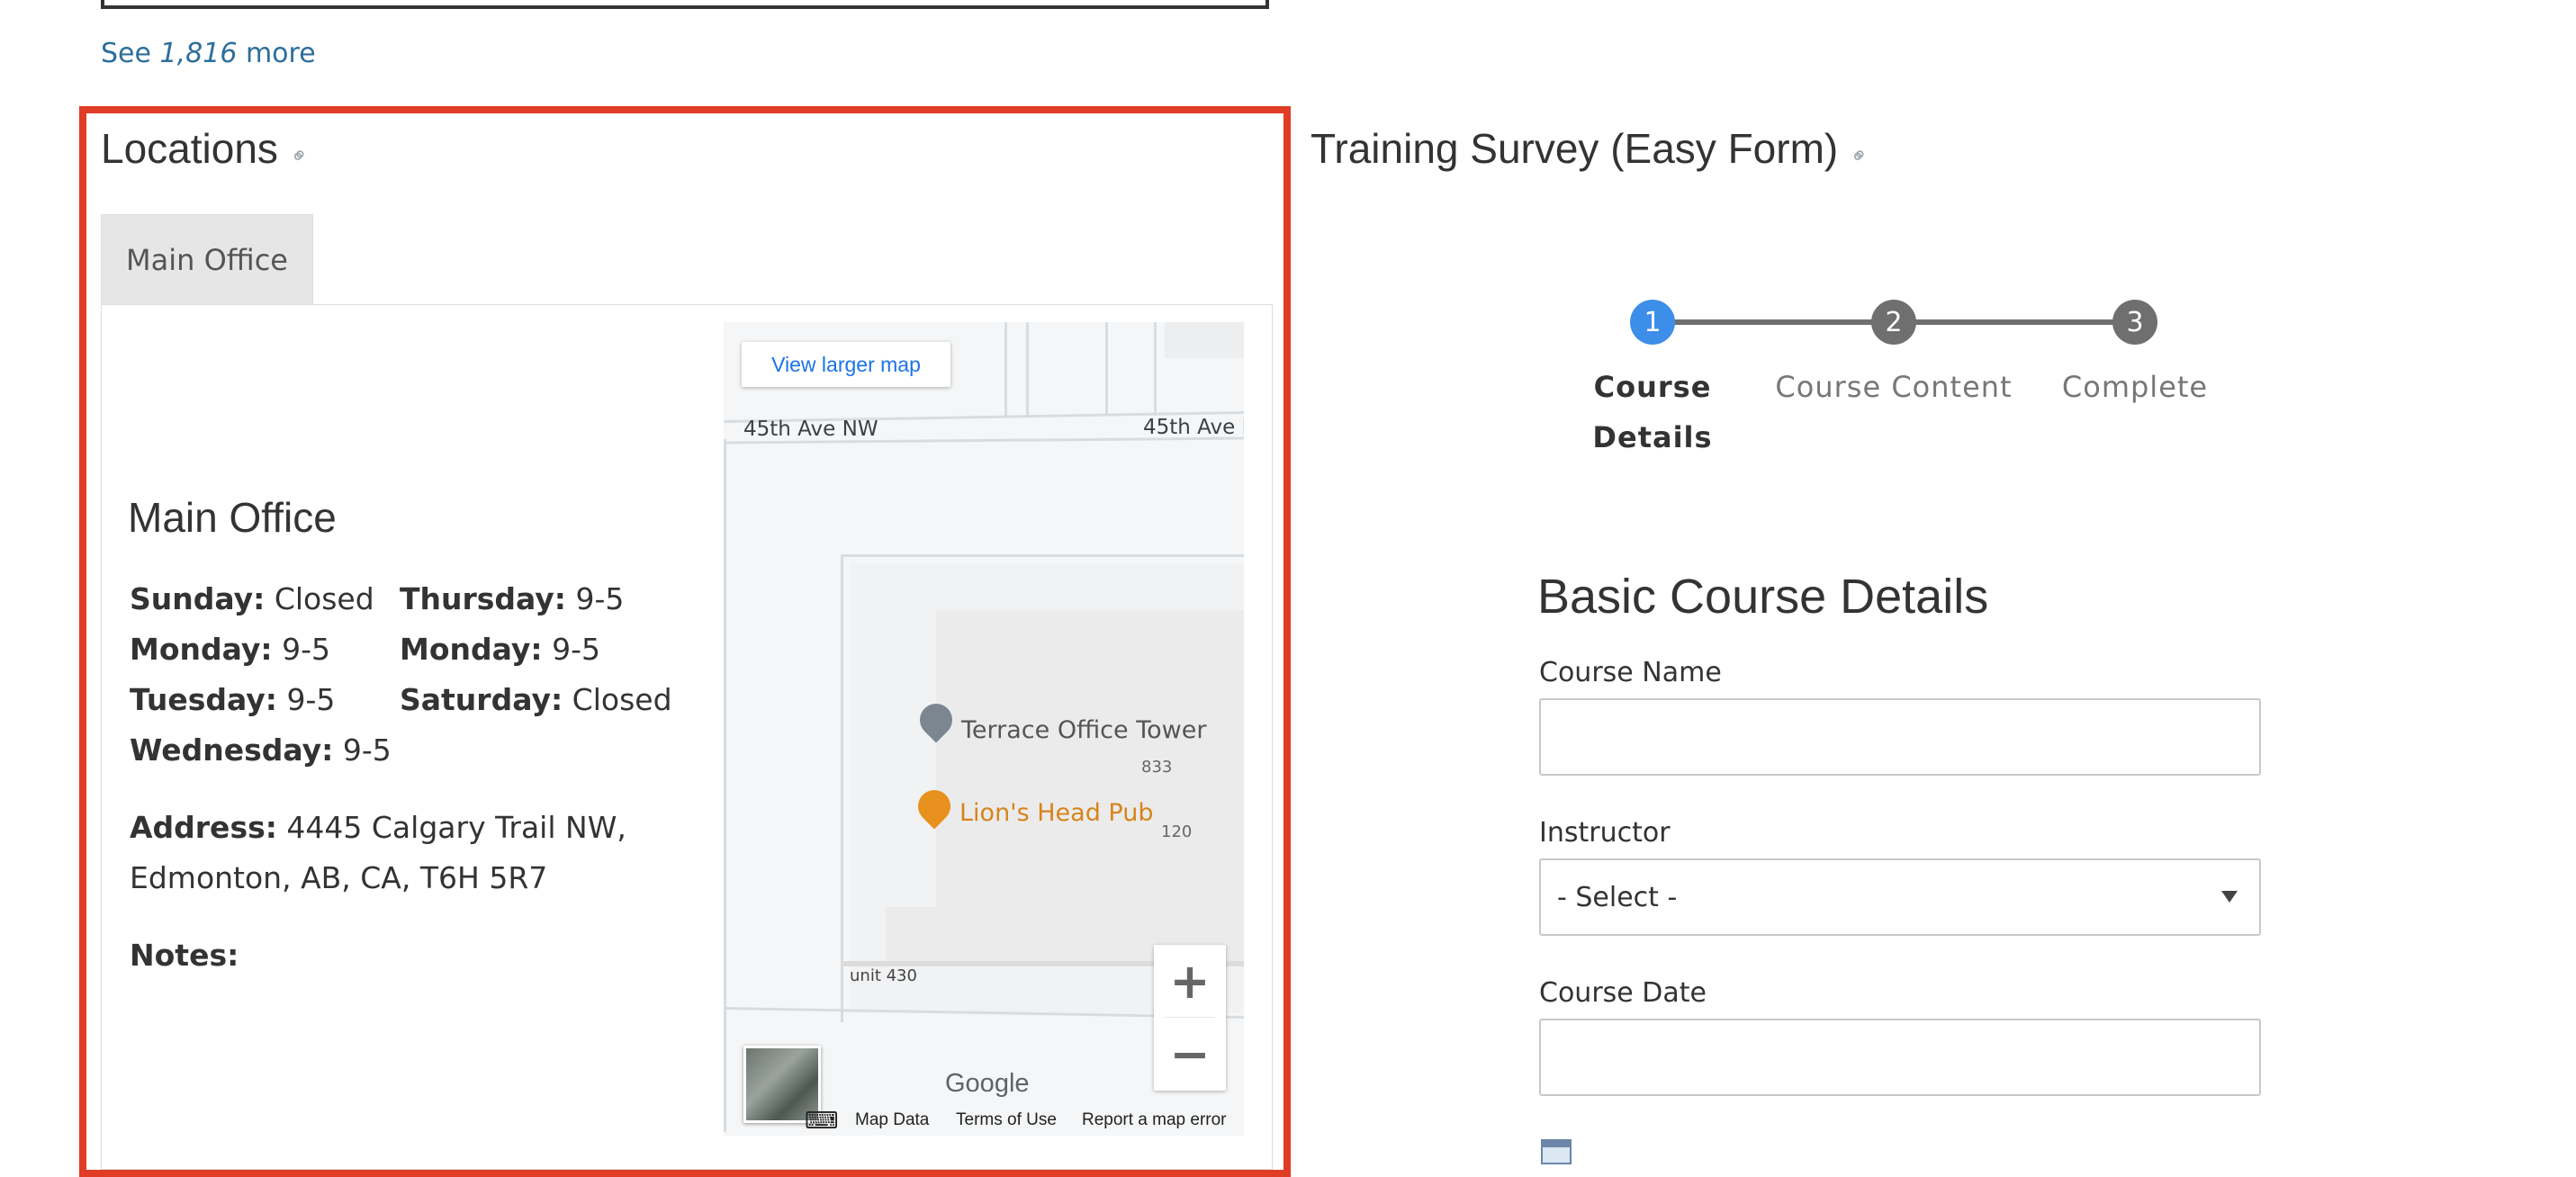 This screenshot has width=2576, height=1177. Describe the element at coordinates (685, 4) in the screenshot. I see `previous-section-box` at that location.